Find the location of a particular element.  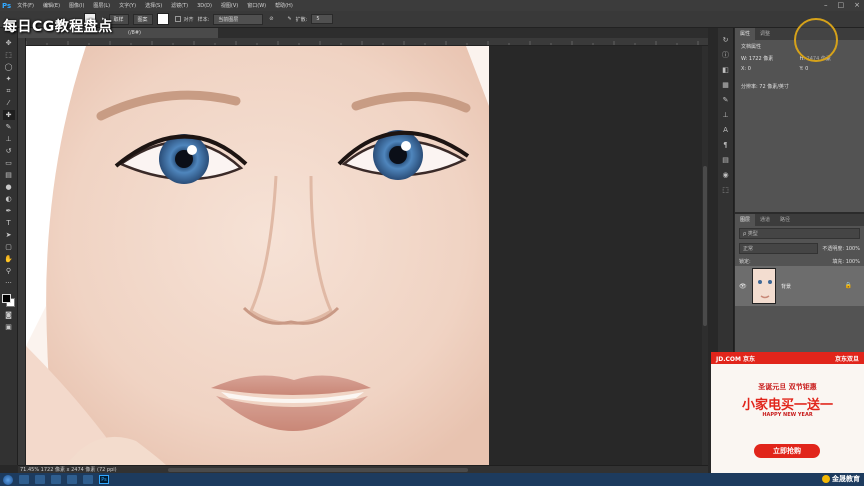

eraser-icon: ▭ is located at coordinates (9, 163).